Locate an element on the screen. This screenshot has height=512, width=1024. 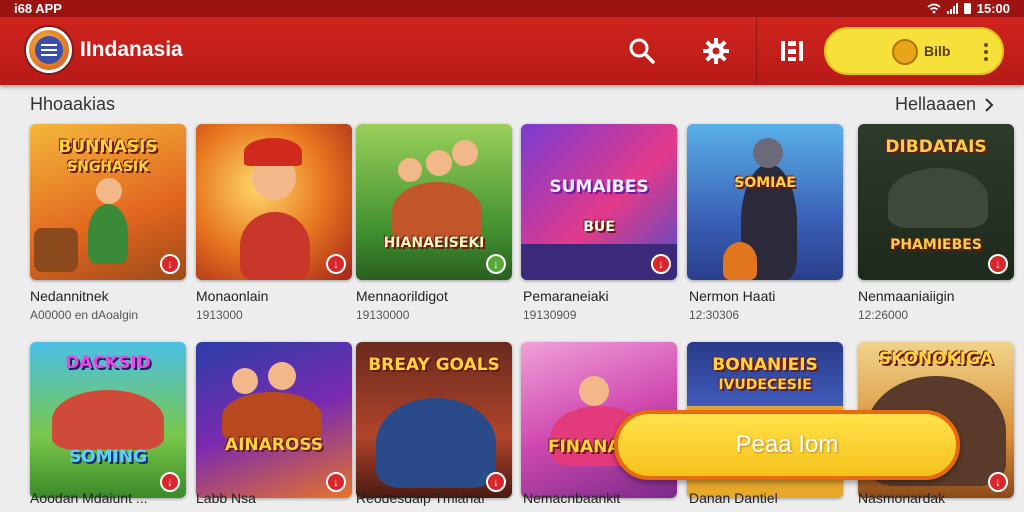
filter-button is located at coordinates (792, 51).